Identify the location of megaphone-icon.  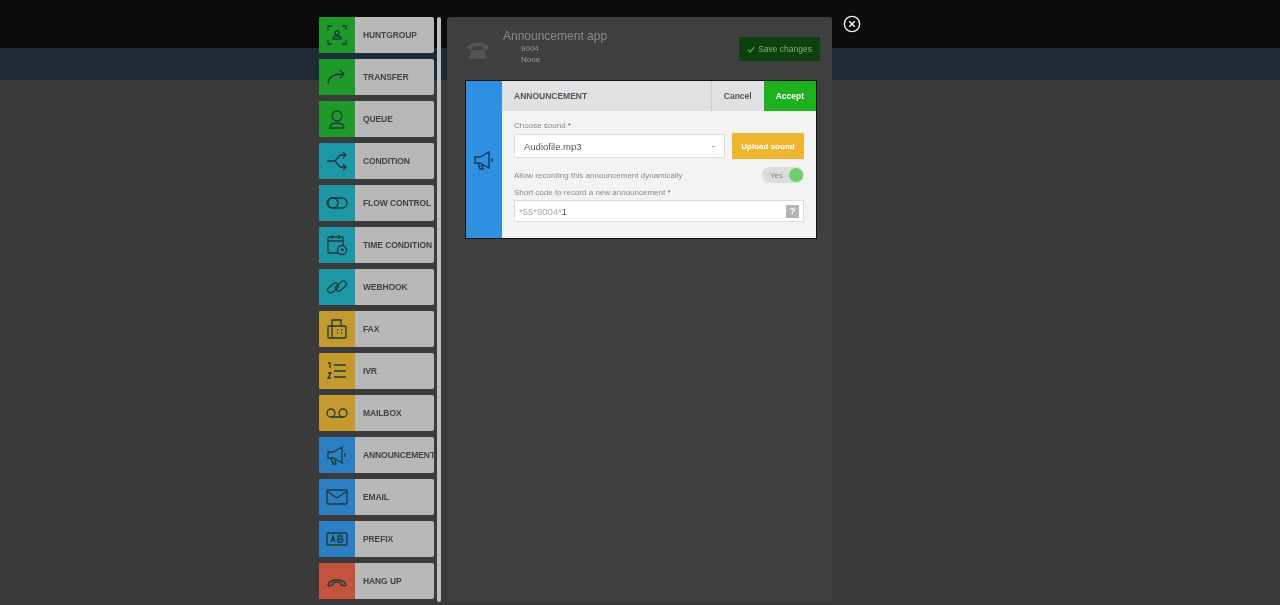
(337, 455).